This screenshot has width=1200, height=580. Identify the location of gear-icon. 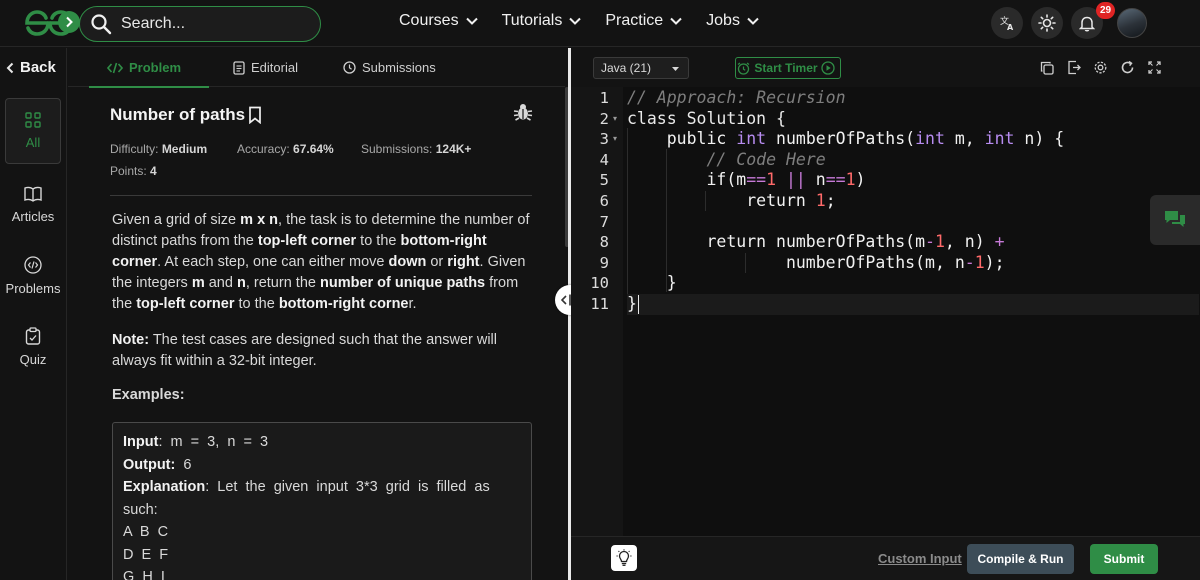
(1100, 67).